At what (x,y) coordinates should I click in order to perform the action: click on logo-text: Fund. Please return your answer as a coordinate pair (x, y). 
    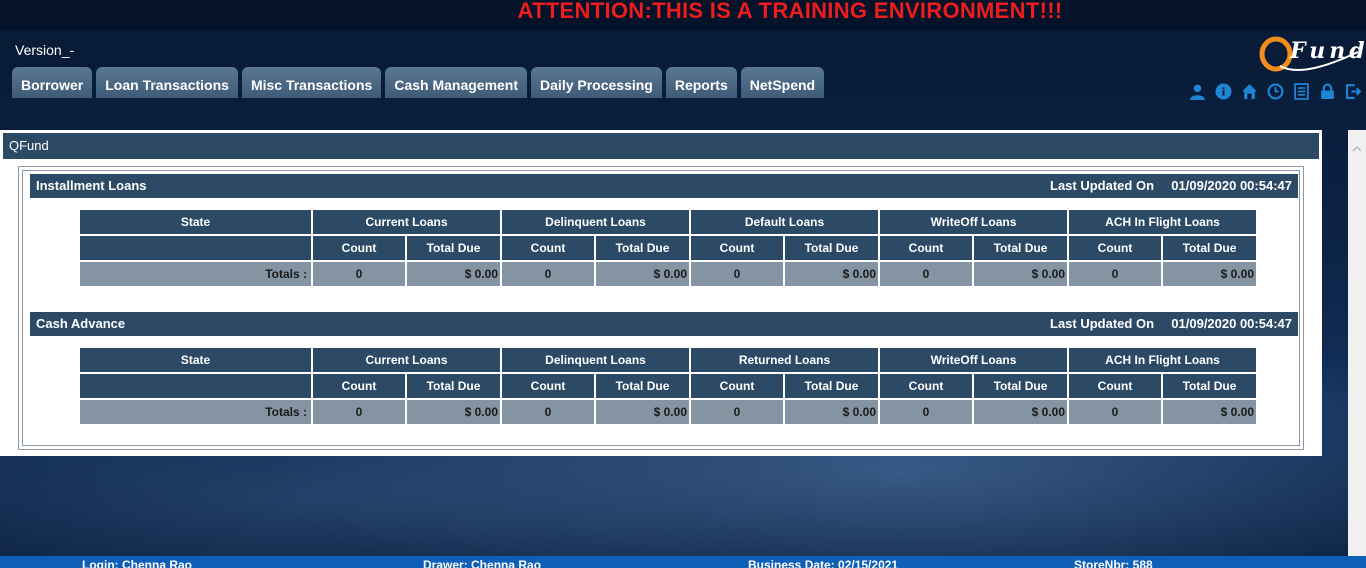
    Looking at the image, I should click on (1328, 51).